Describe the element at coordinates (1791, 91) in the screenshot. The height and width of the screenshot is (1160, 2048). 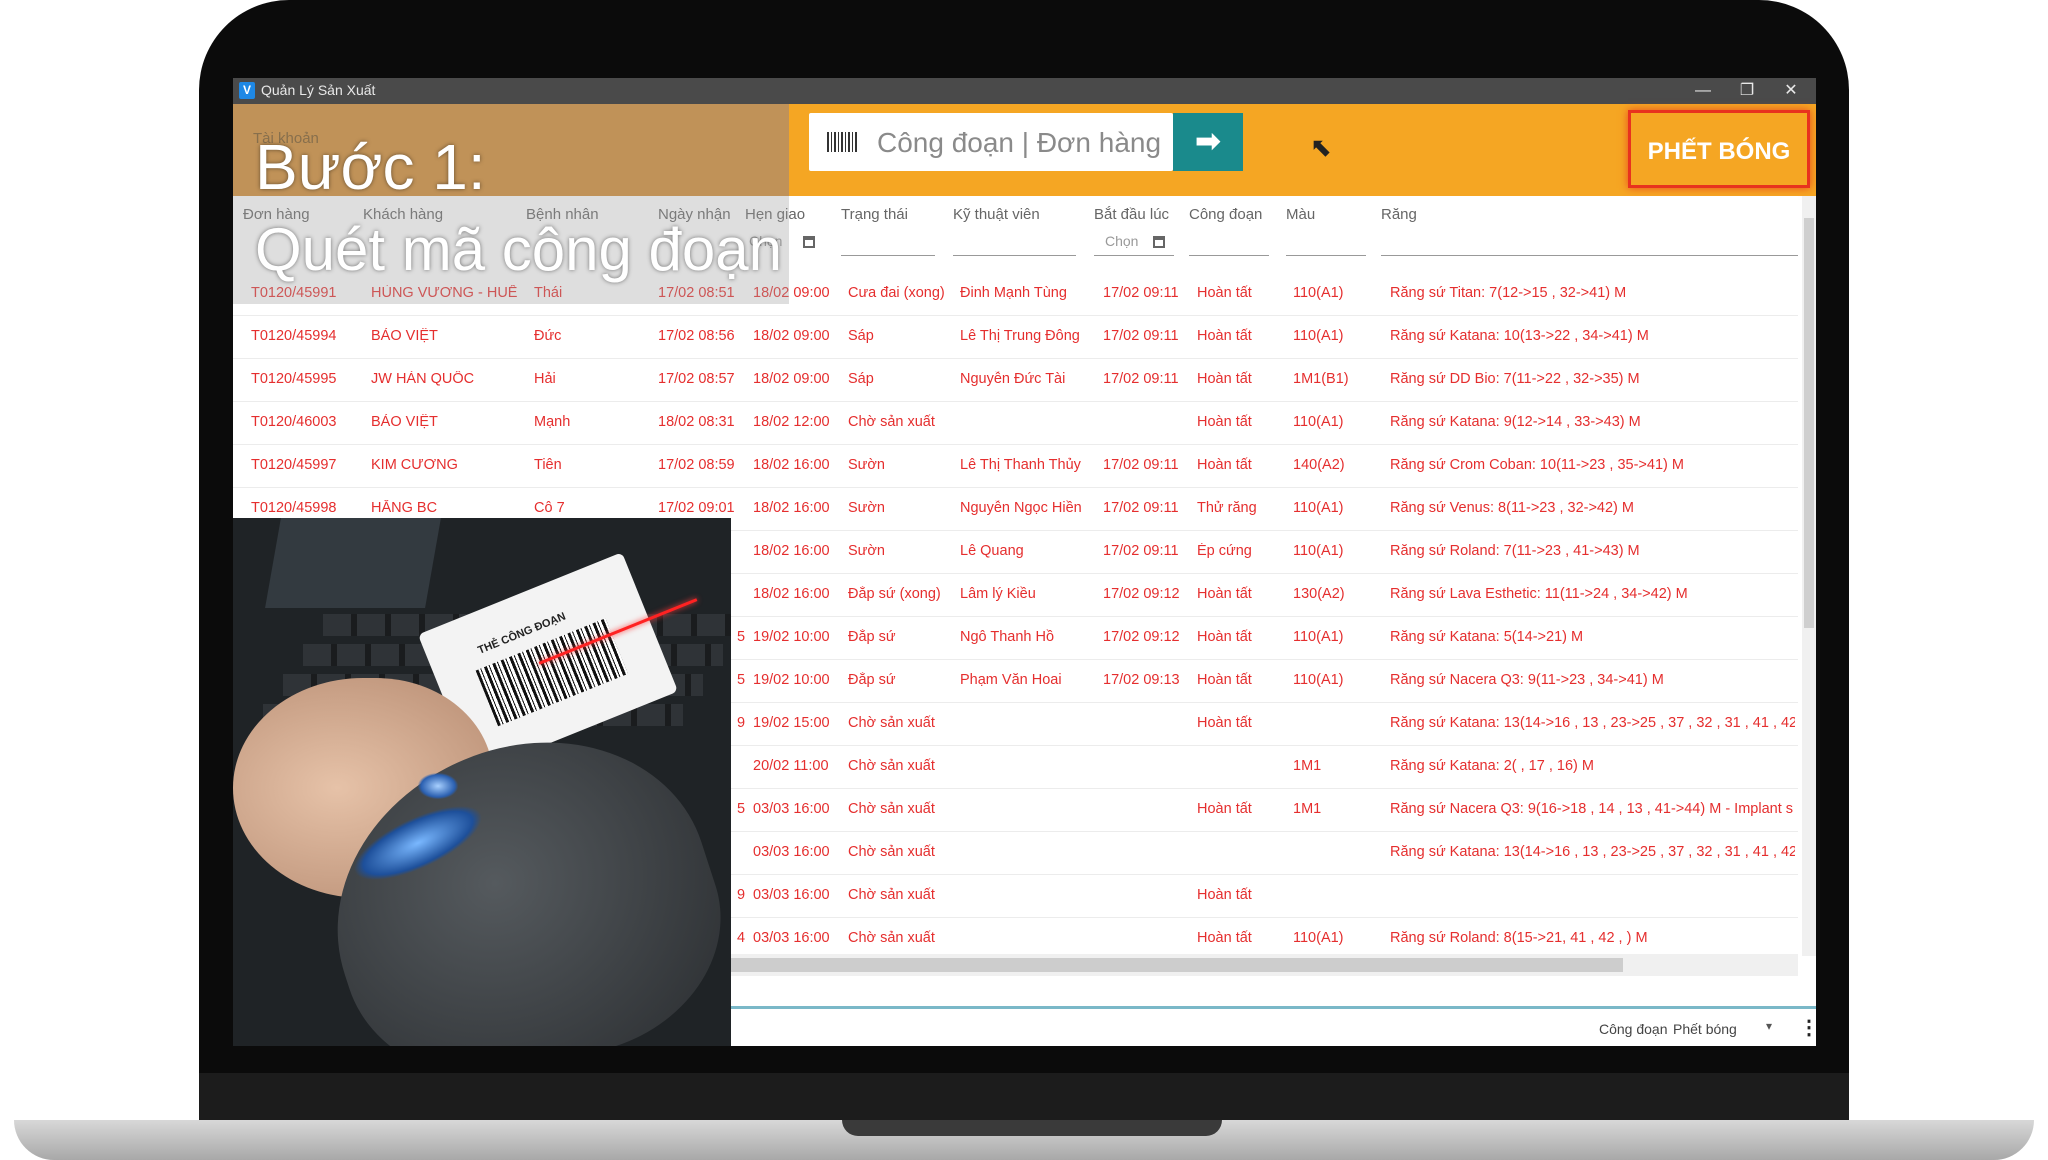
I see `close-button: ✕` at that location.